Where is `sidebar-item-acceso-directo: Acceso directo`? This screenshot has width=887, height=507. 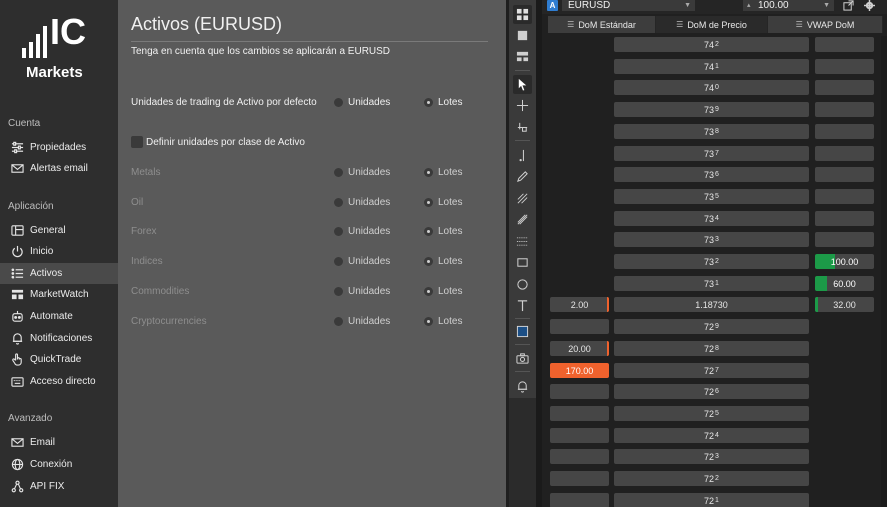 sidebar-item-acceso-directo: Acceso directo is located at coordinates (59, 381).